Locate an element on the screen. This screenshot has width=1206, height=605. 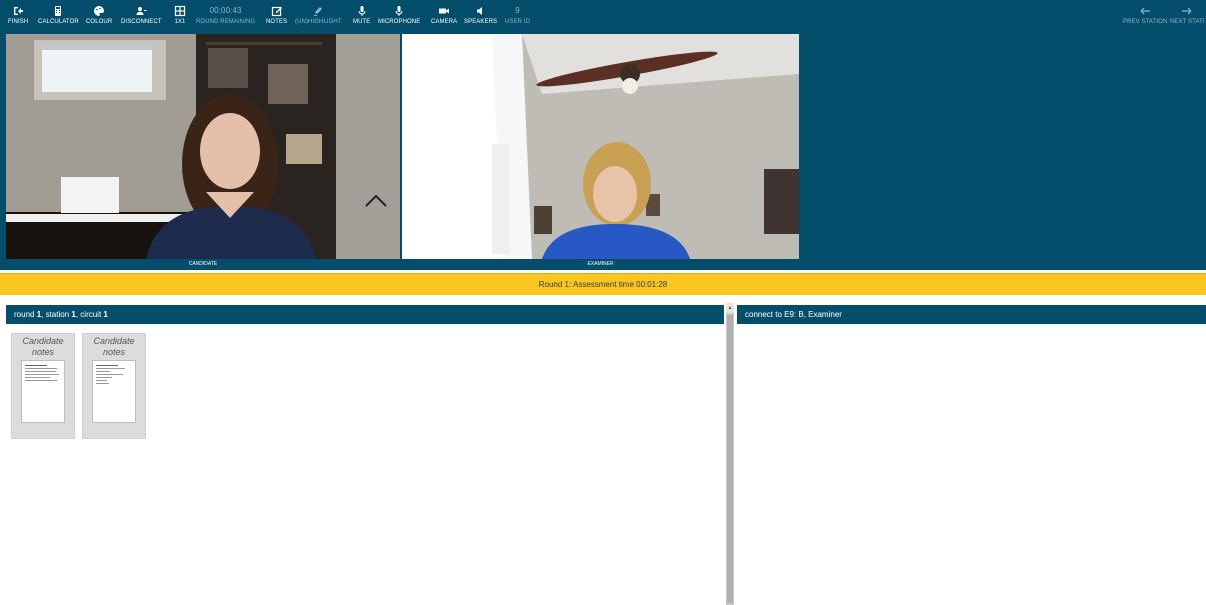
speakers-label: SPEAKERS is located at coordinates (481, 22).